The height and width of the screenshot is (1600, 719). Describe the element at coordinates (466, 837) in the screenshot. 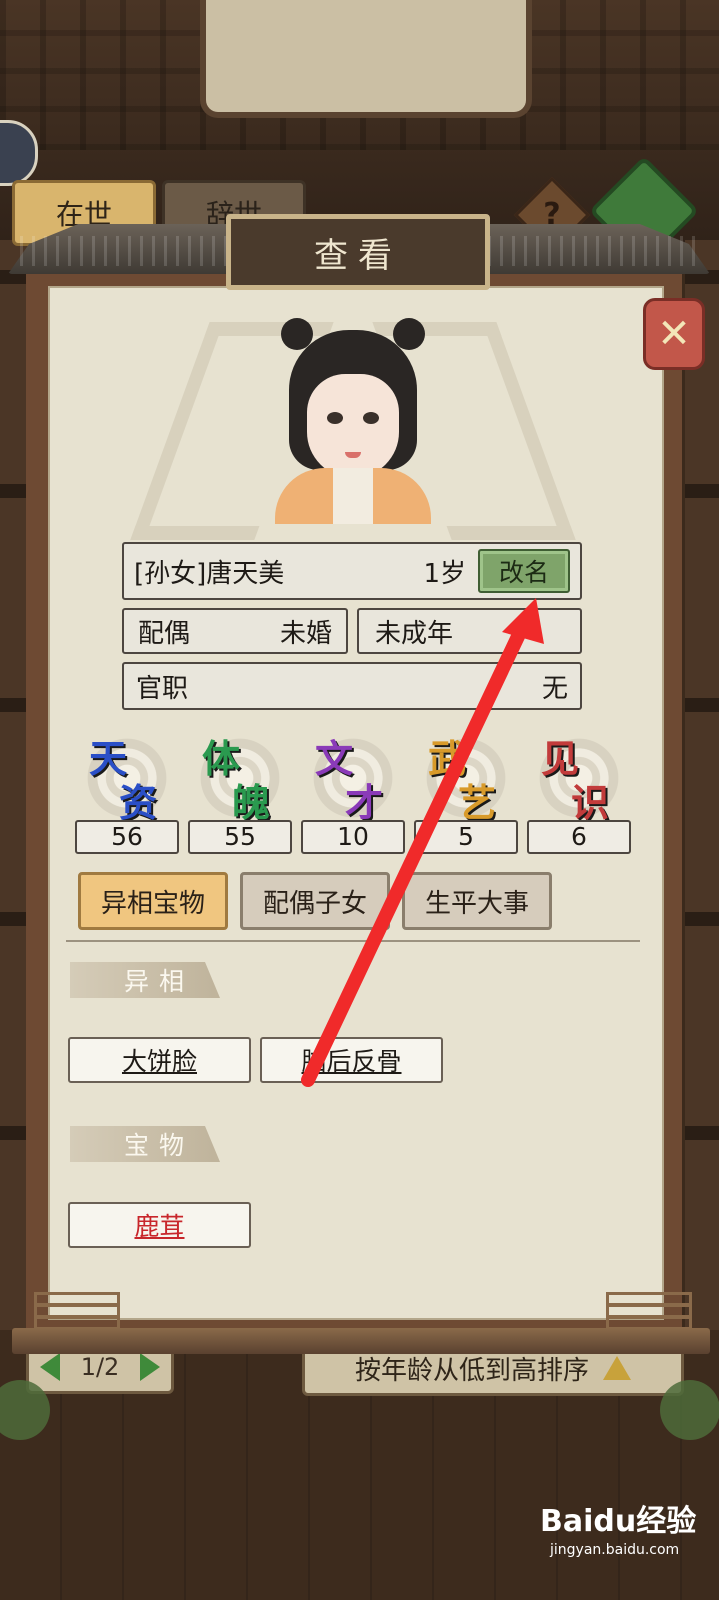

I see `stat-value: 5` at that location.